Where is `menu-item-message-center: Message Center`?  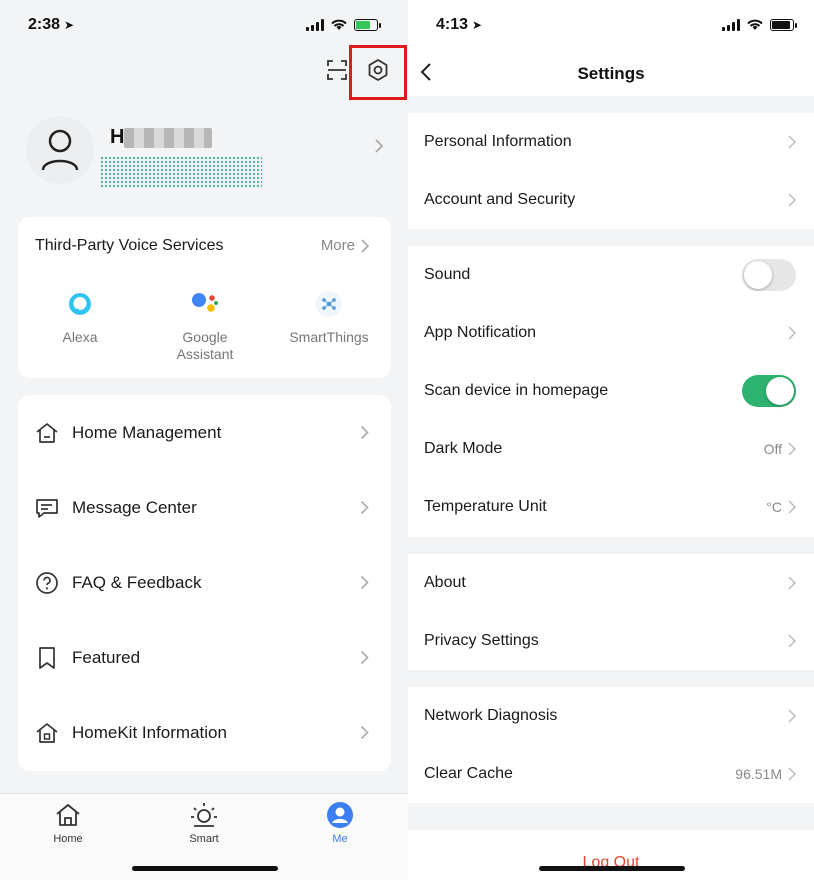 menu-item-message-center: Message Center is located at coordinates (204, 507).